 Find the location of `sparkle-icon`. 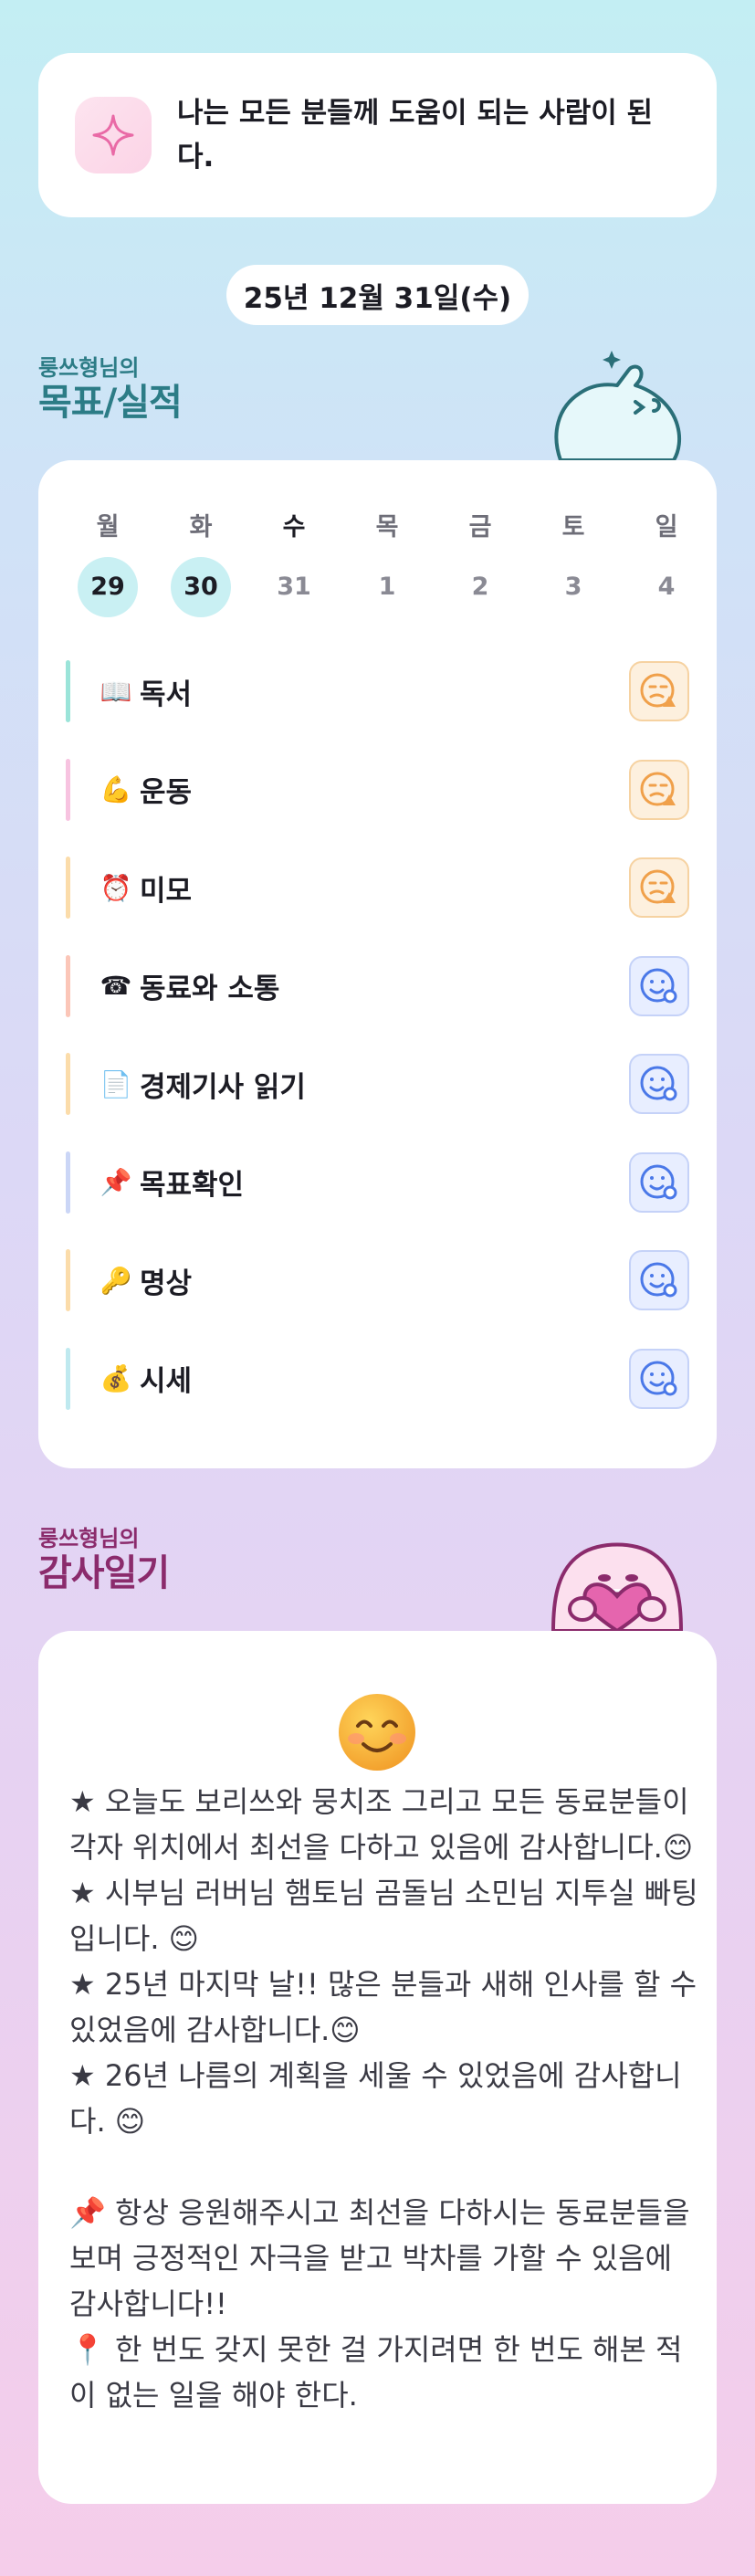

sparkle-icon is located at coordinates (113, 135).